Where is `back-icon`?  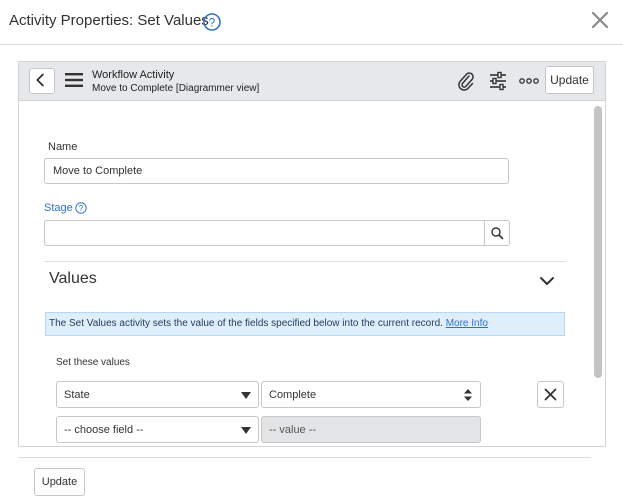
back-icon is located at coordinates (40, 80).